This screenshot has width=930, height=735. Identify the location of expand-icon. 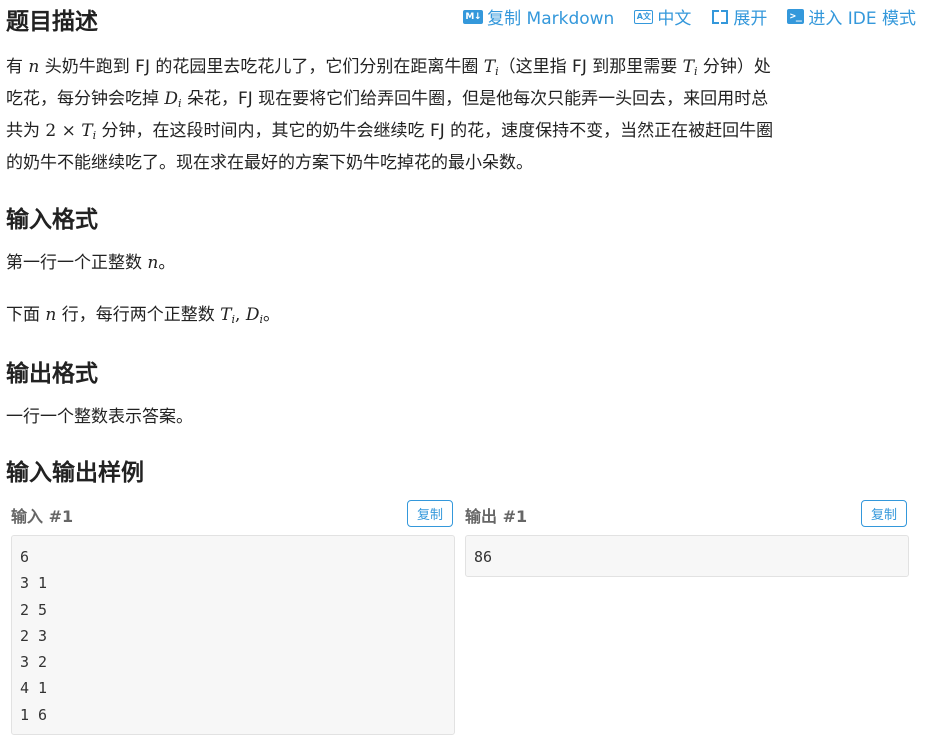
(720, 17).